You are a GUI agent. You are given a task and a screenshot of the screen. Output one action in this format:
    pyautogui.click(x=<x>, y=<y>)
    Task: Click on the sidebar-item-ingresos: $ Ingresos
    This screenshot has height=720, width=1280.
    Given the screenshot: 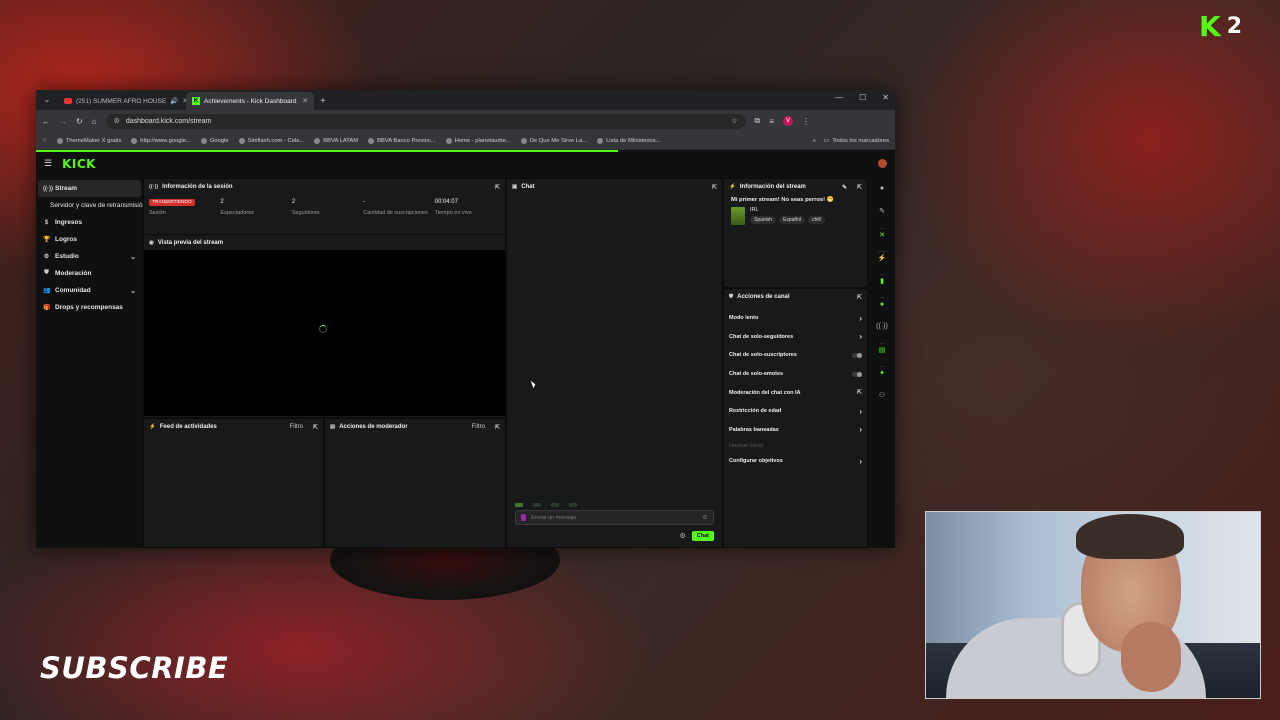 What is the action you would take?
    pyautogui.click(x=89, y=222)
    